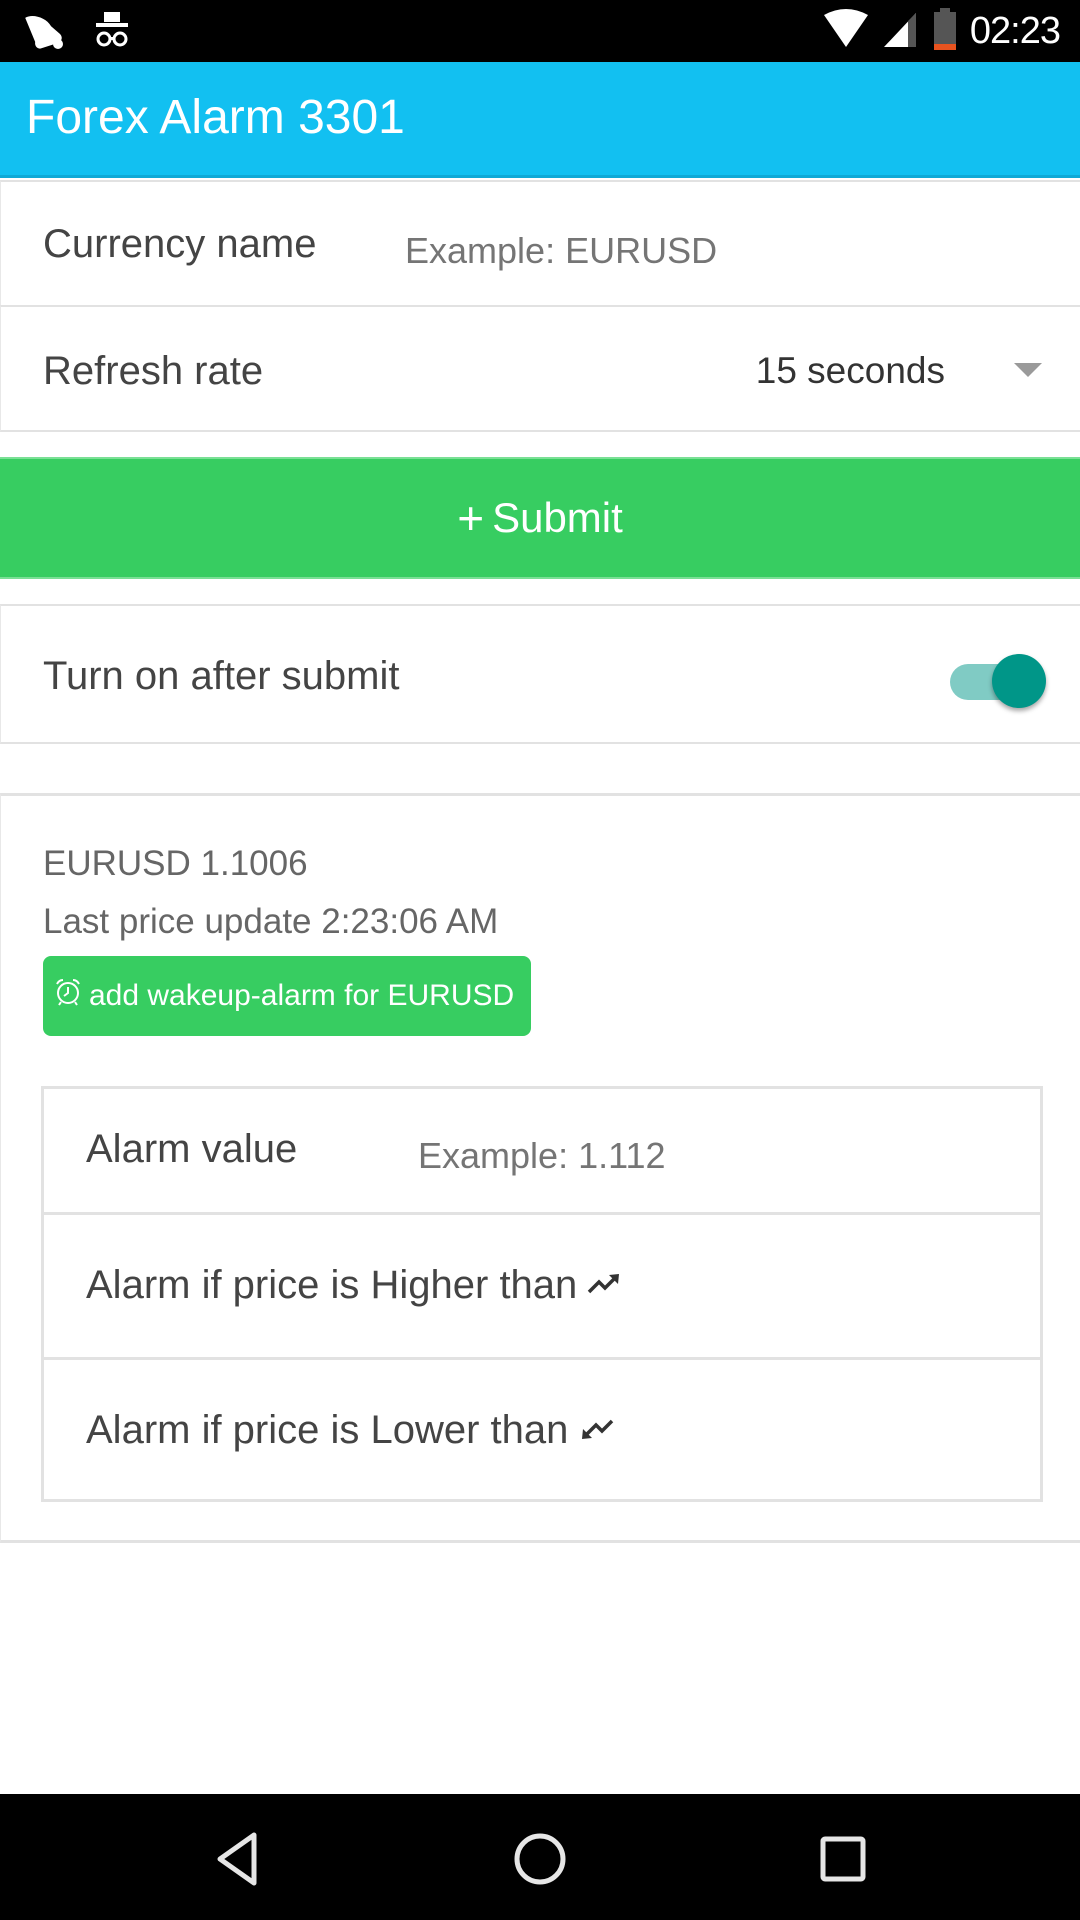  I want to click on alarm-higher-than-option: Alarm if price is Higher than, so click(354, 1285).